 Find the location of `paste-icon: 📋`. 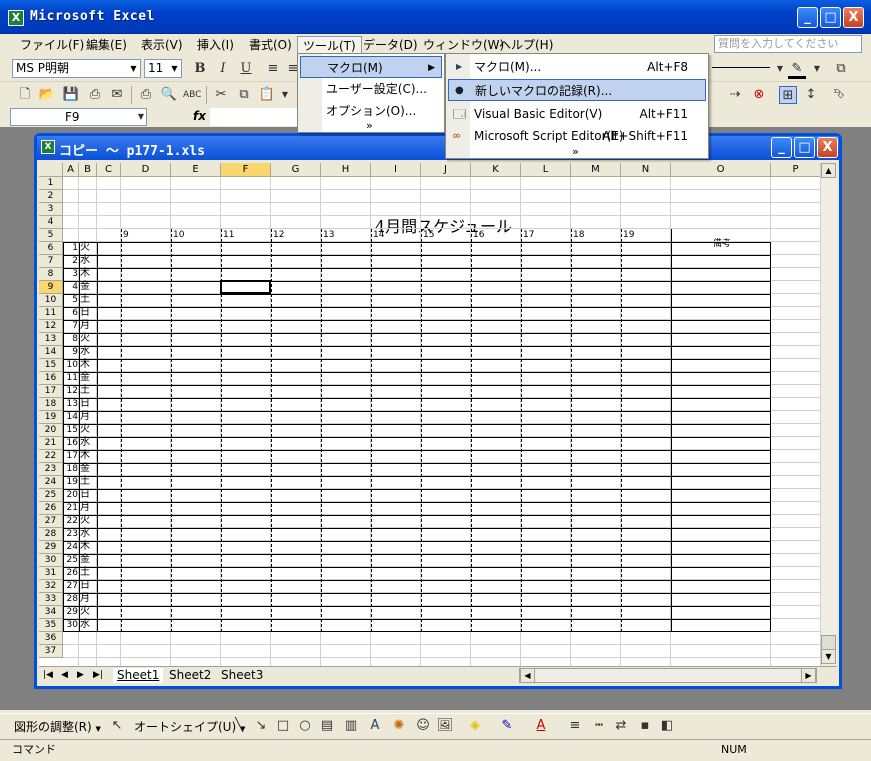

paste-icon: 📋 is located at coordinates (267, 95).